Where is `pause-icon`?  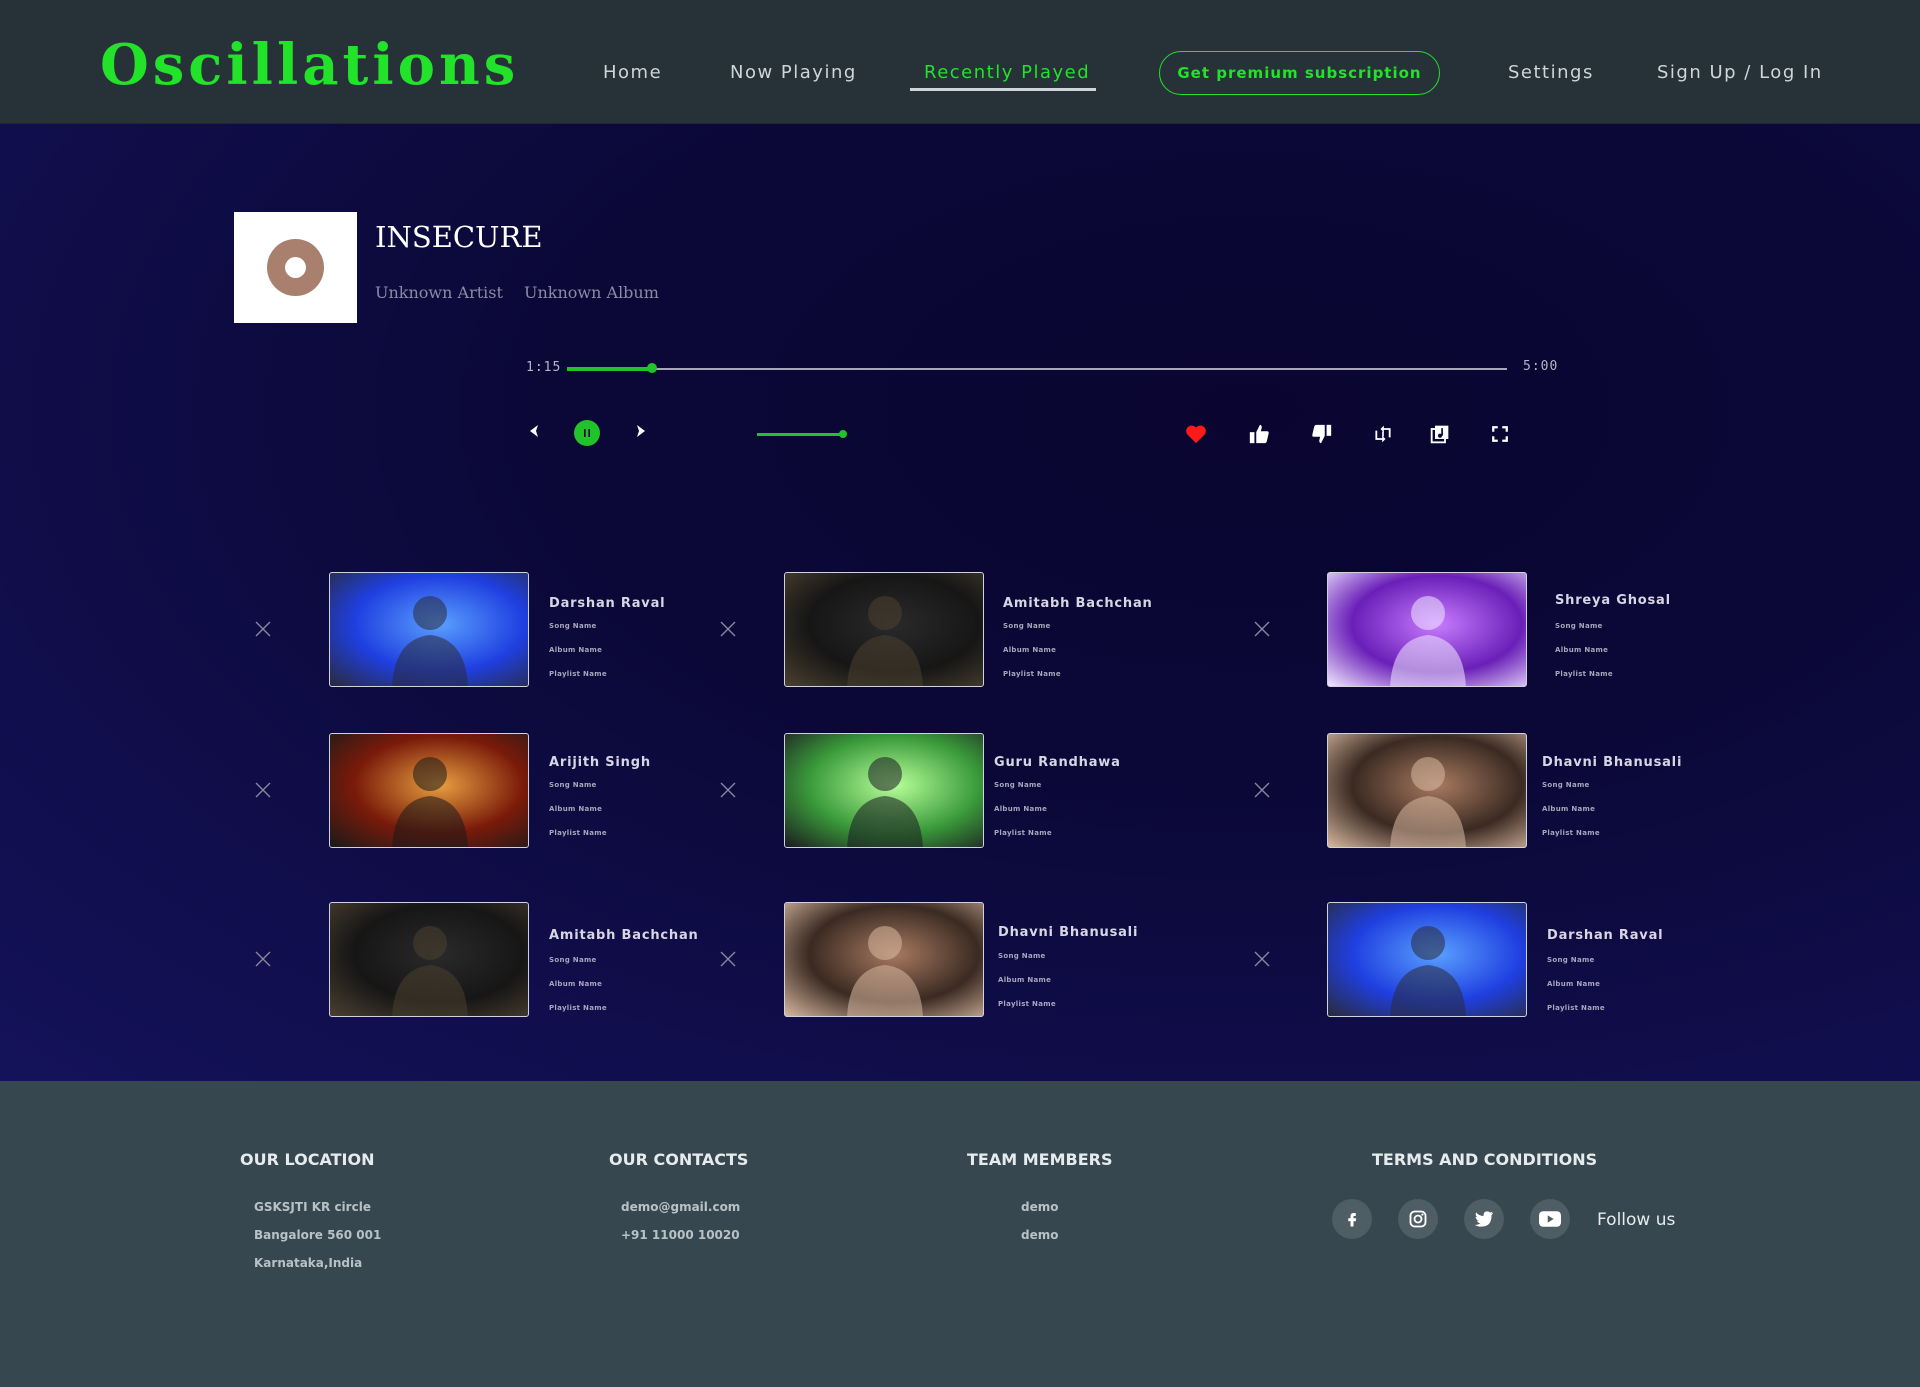 pause-icon is located at coordinates (587, 433).